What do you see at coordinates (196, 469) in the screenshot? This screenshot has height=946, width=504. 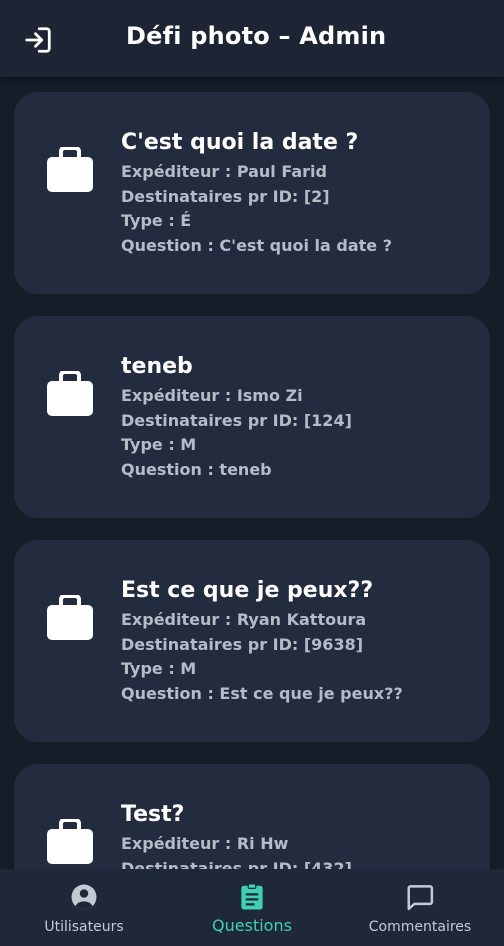 I see `question-body: Question : teneb` at bounding box center [196, 469].